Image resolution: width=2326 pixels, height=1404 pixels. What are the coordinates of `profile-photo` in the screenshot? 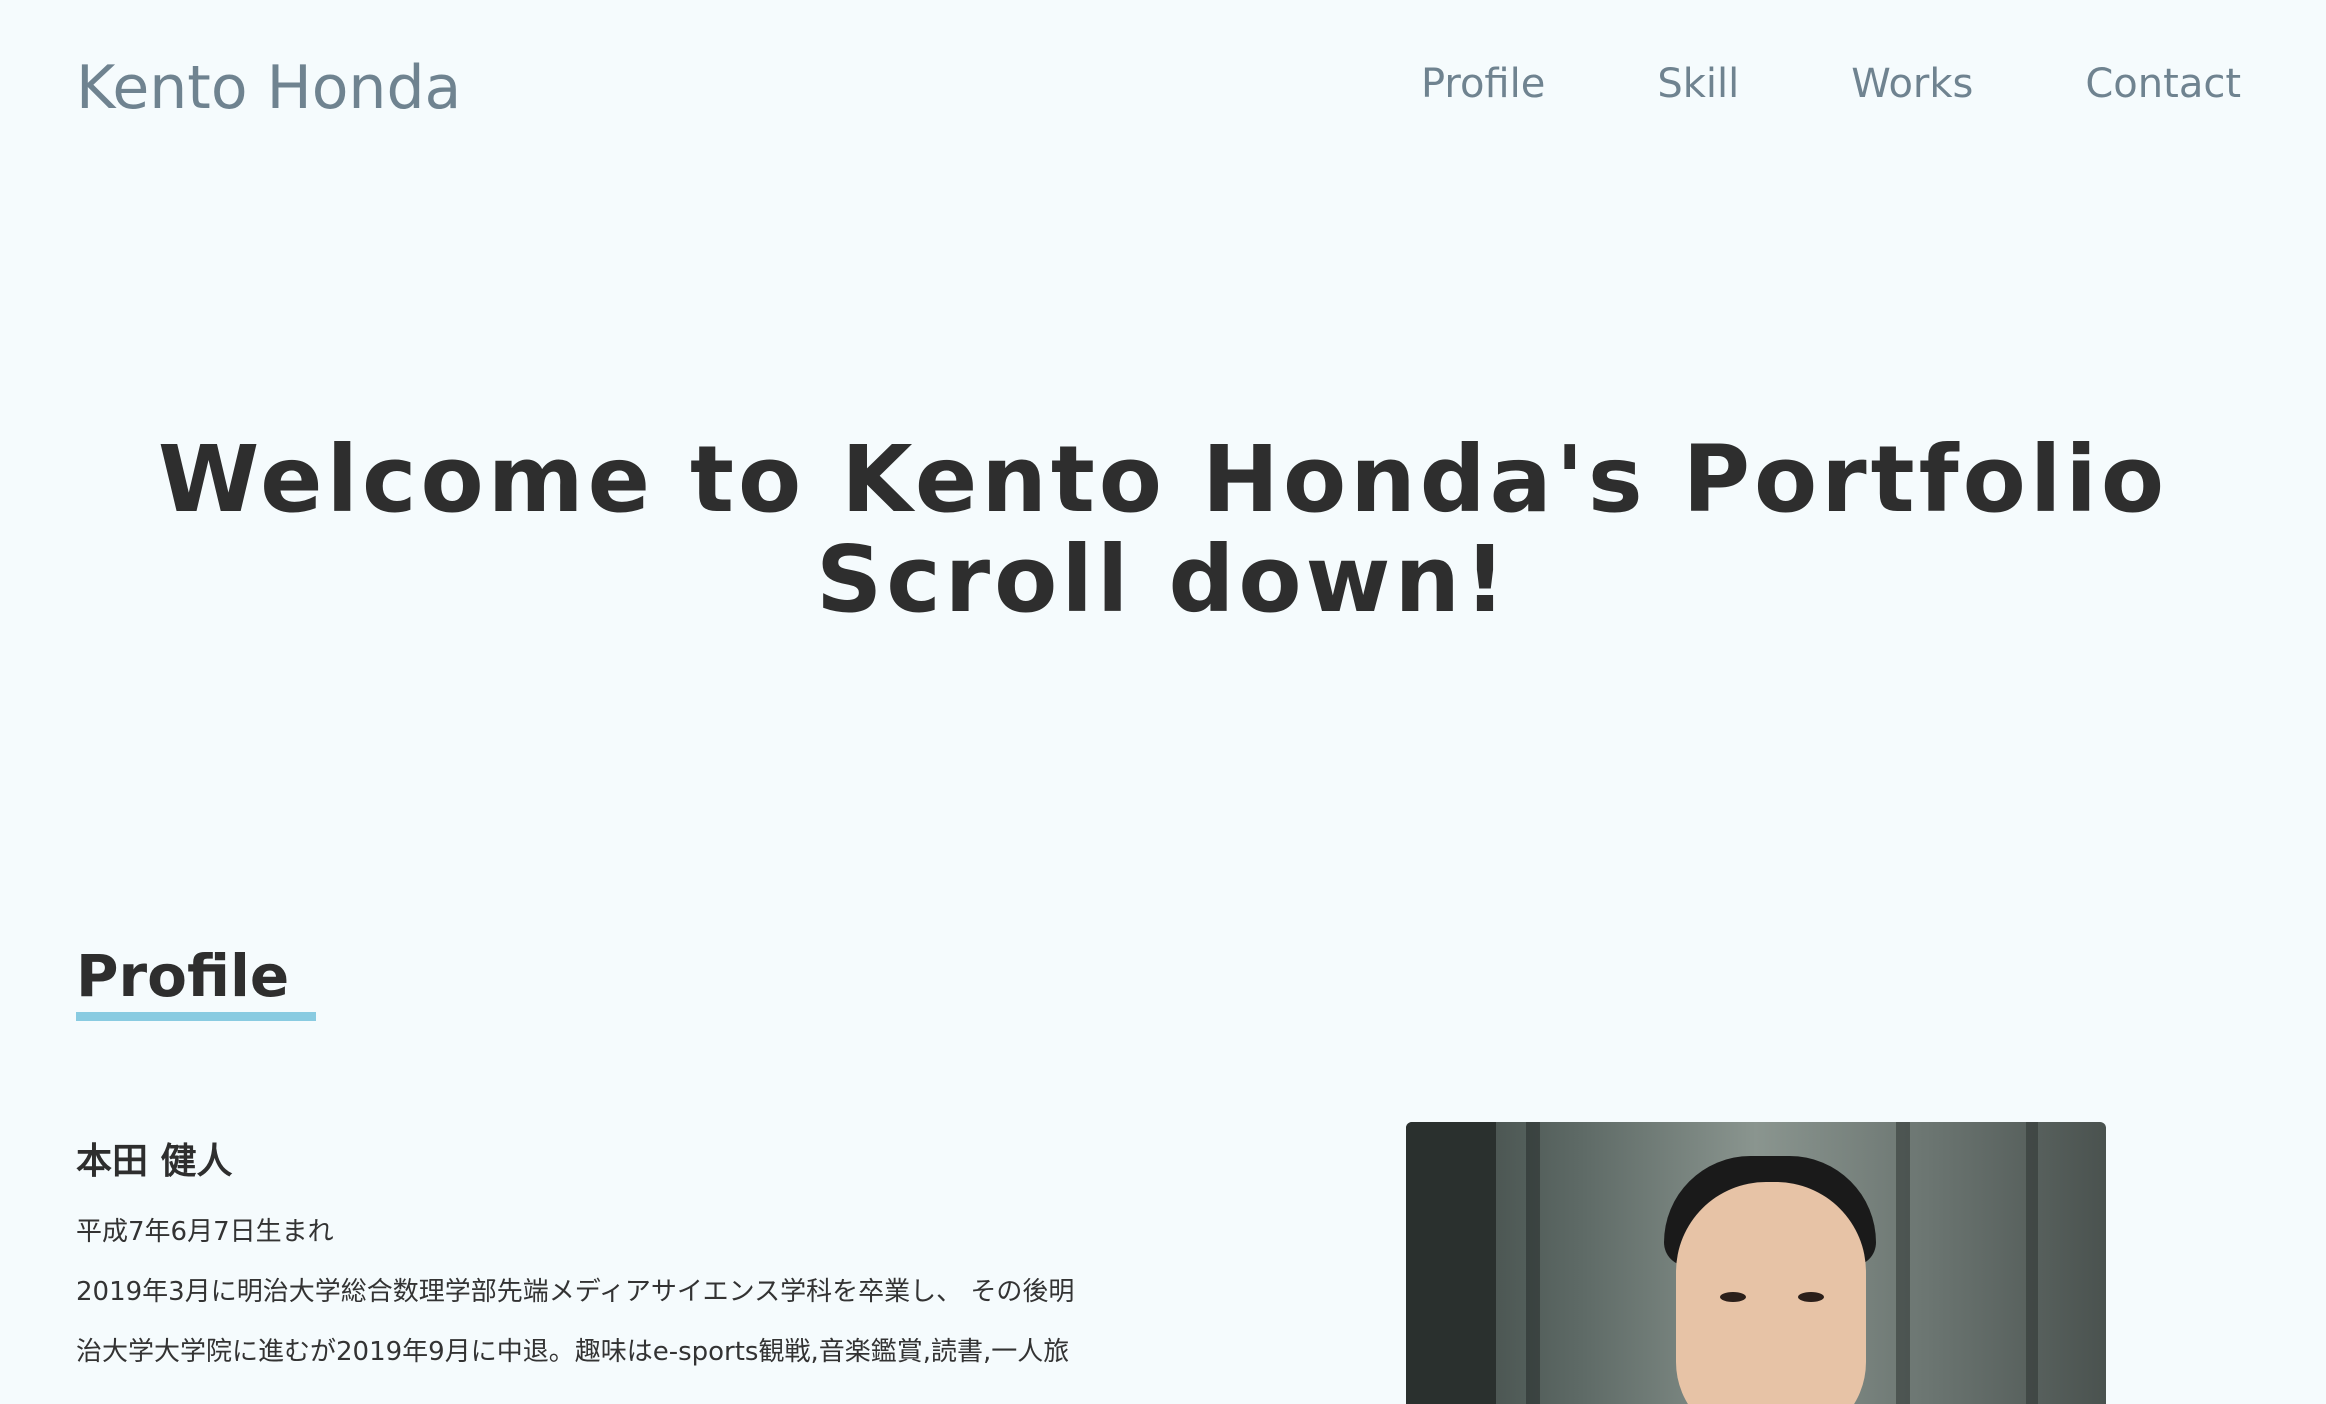 It's located at (1756, 1263).